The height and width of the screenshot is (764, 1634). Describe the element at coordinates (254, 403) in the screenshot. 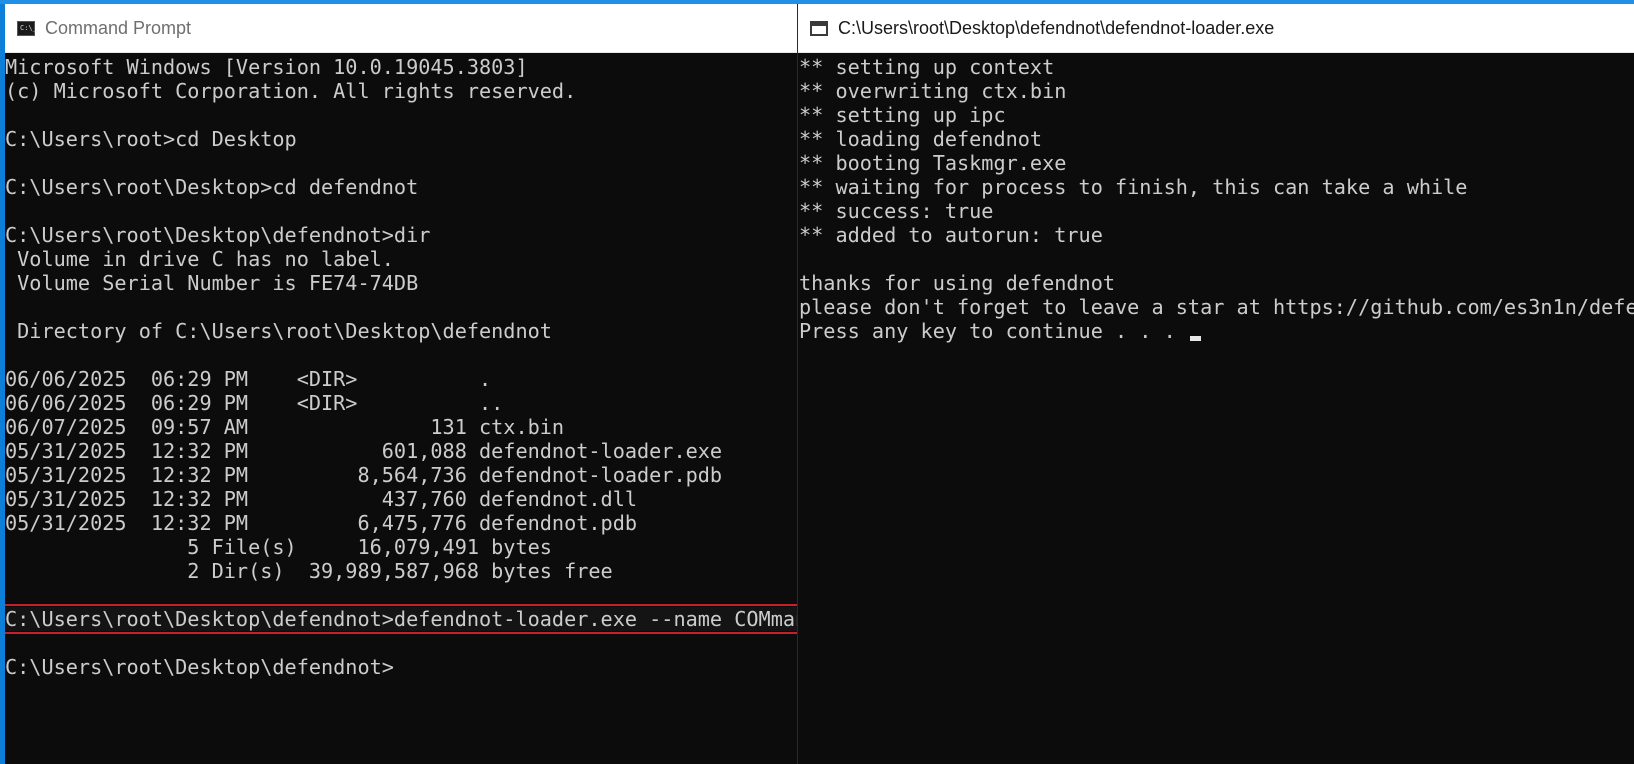

I see `console-line-text: 06/06/2025 06:29 PM <DIR> ..` at that location.